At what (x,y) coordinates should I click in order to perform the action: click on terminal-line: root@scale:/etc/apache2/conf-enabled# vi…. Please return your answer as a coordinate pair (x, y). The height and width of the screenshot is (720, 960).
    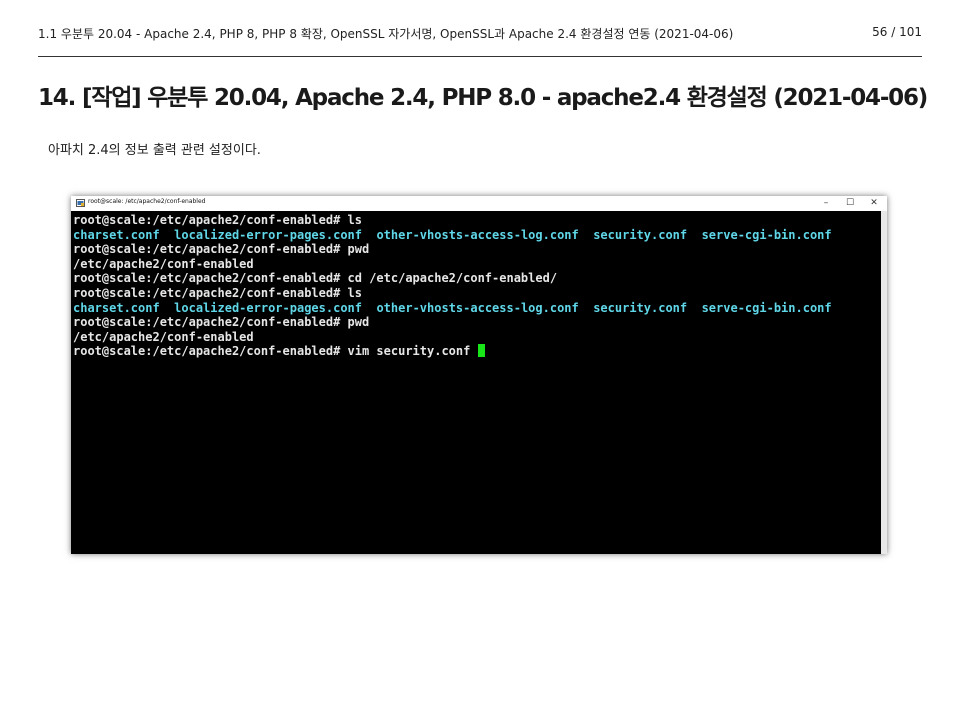
    Looking at the image, I should click on (477, 351).